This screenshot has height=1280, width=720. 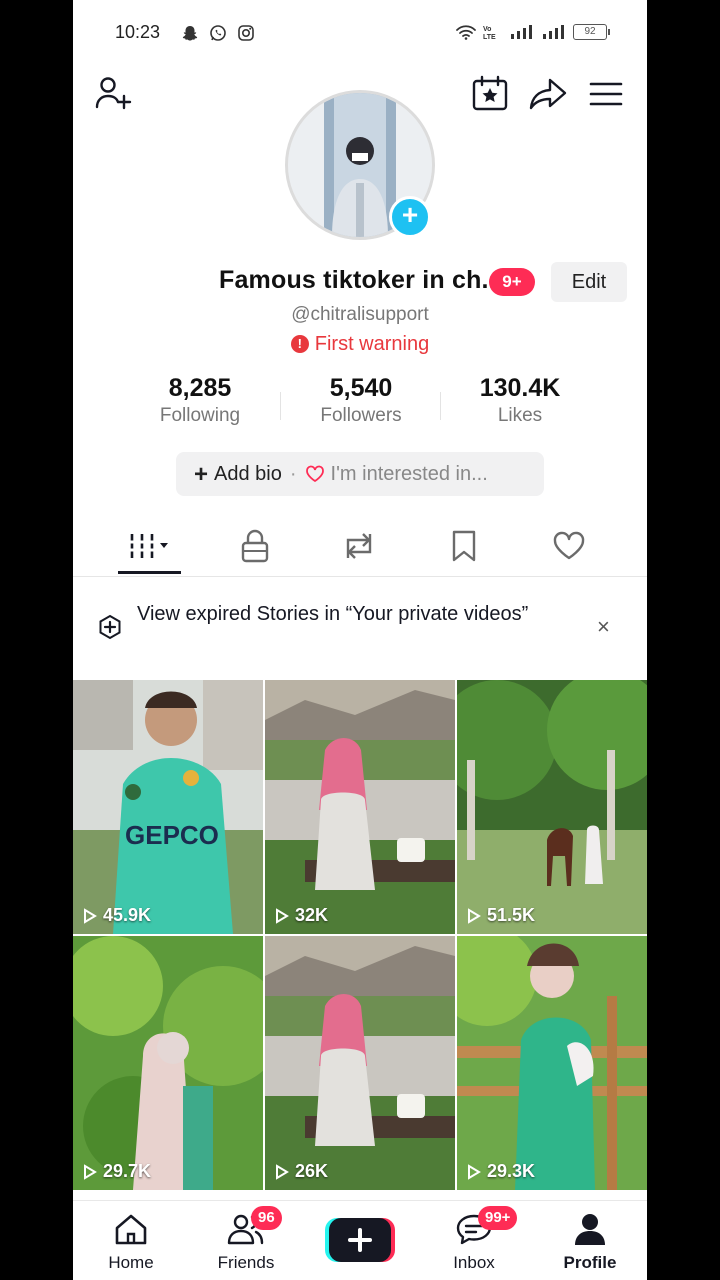 I want to click on repost-icon, so click(x=359, y=546).